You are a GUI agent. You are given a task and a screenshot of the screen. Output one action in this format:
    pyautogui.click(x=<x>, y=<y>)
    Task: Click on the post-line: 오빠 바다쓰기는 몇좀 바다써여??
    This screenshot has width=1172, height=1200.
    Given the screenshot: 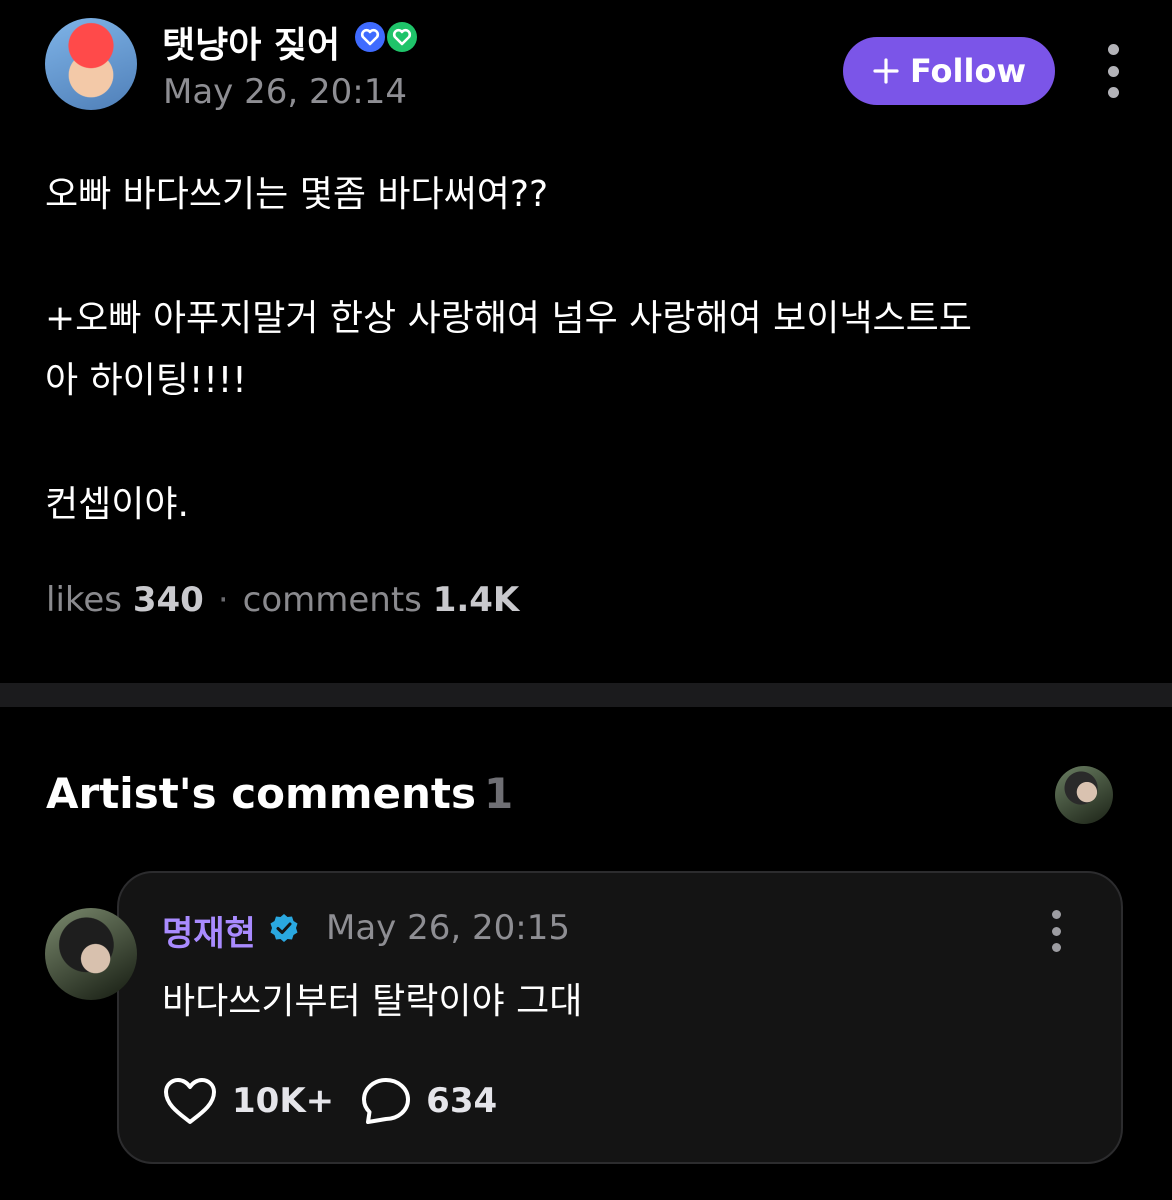 What is the action you would take?
    pyautogui.click(x=297, y=194)
    